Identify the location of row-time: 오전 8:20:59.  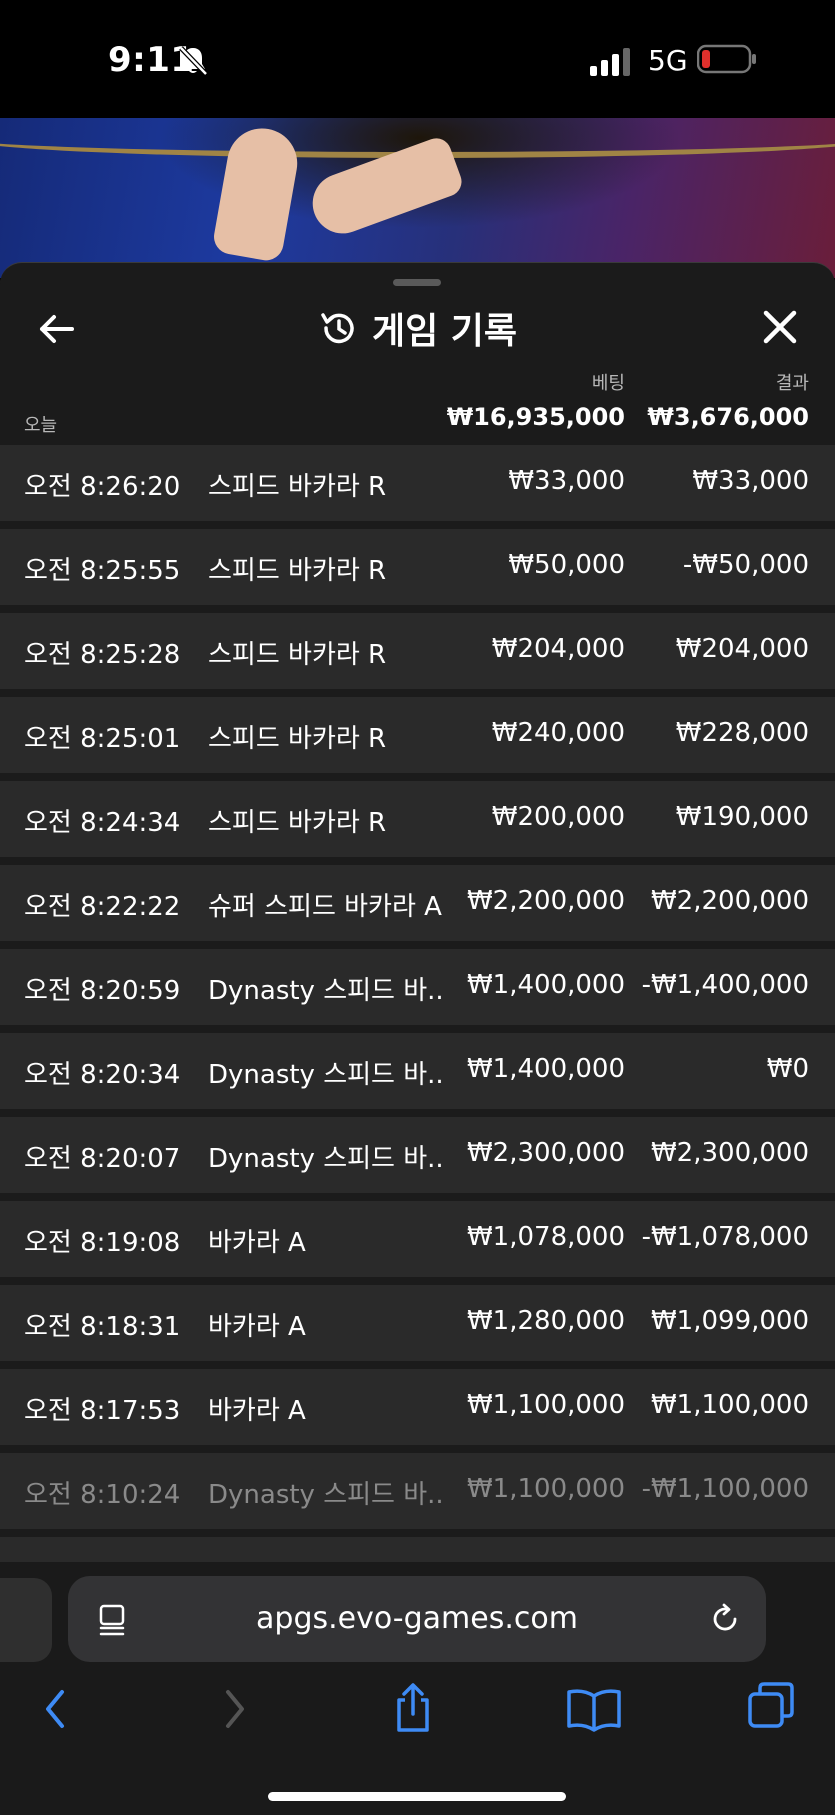
(102, 991).